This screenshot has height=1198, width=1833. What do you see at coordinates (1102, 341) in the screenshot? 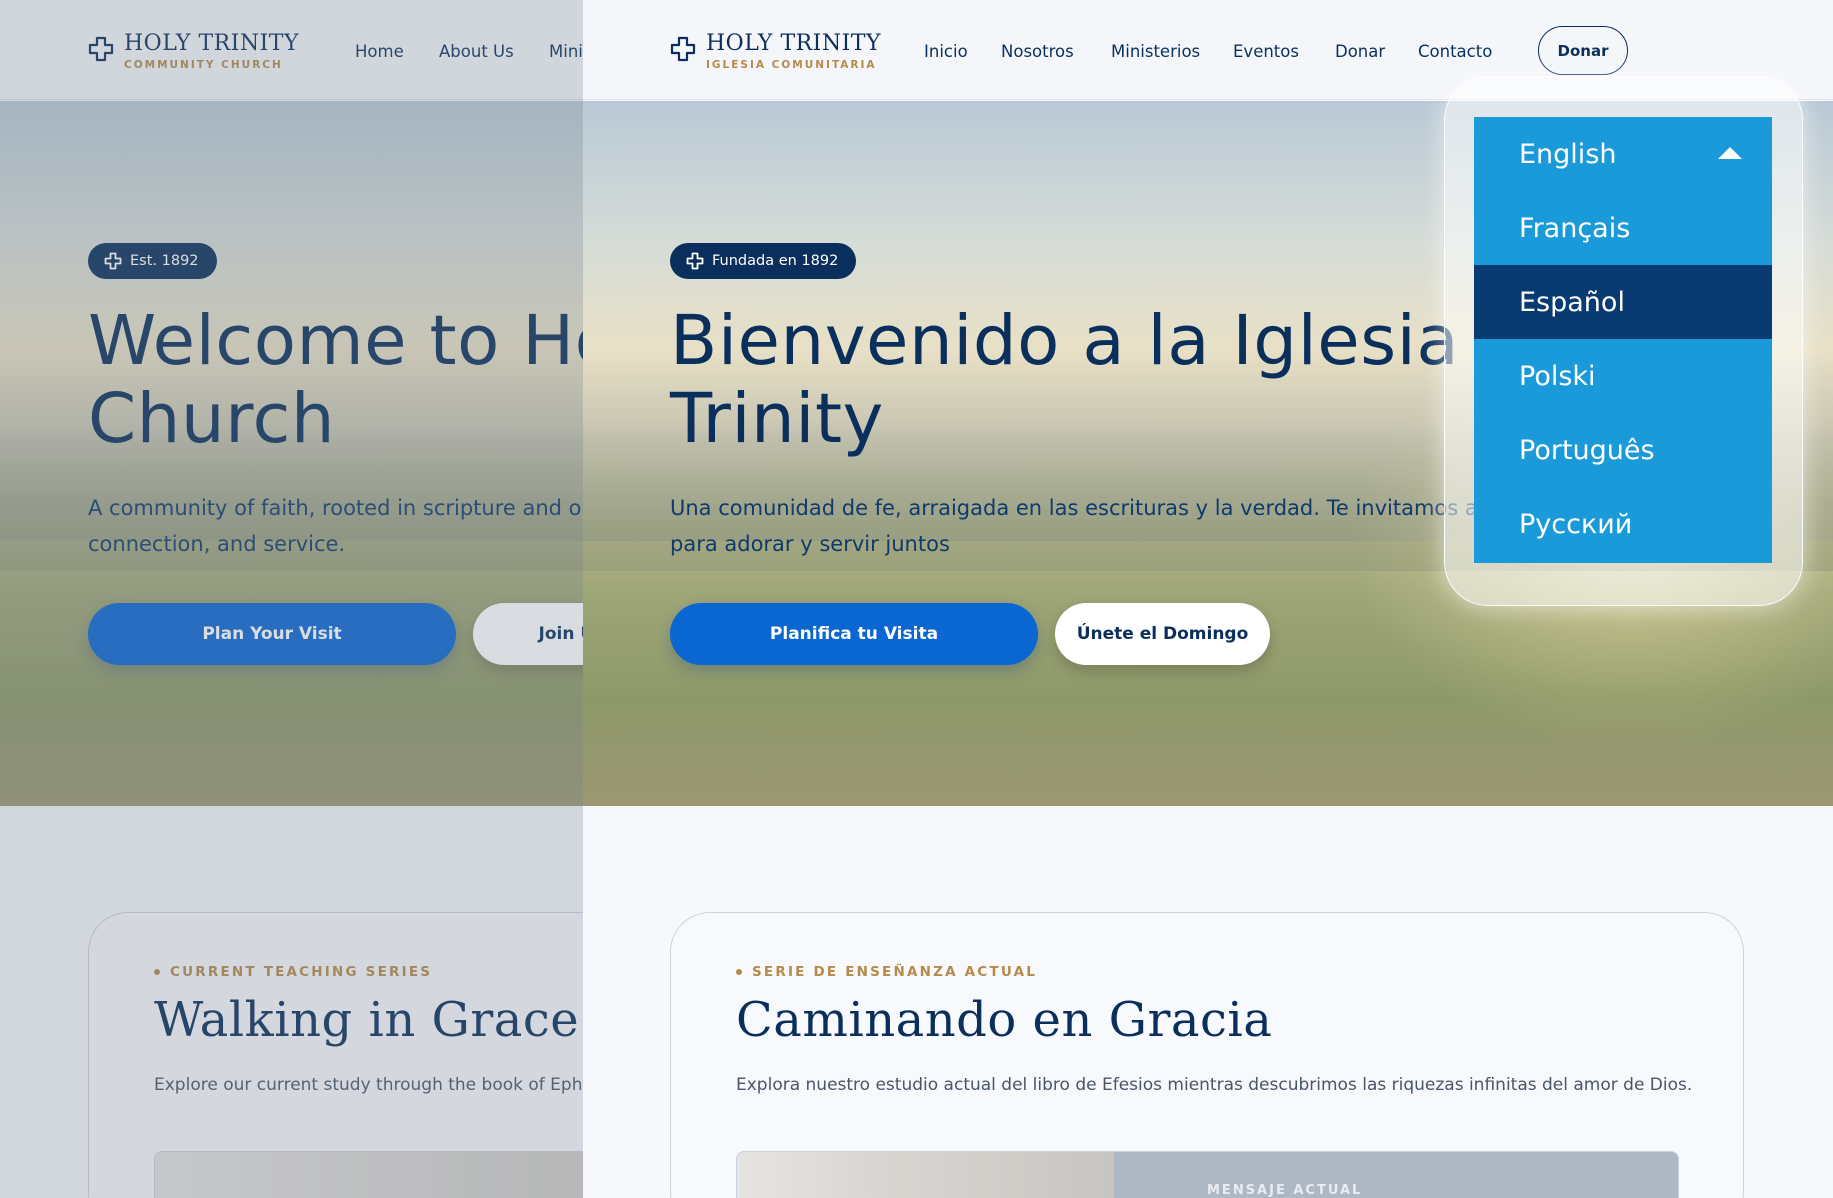
I see `hero-title-line1: Bienvenido a la Iglesia H` at bounding box center [1102, 341].